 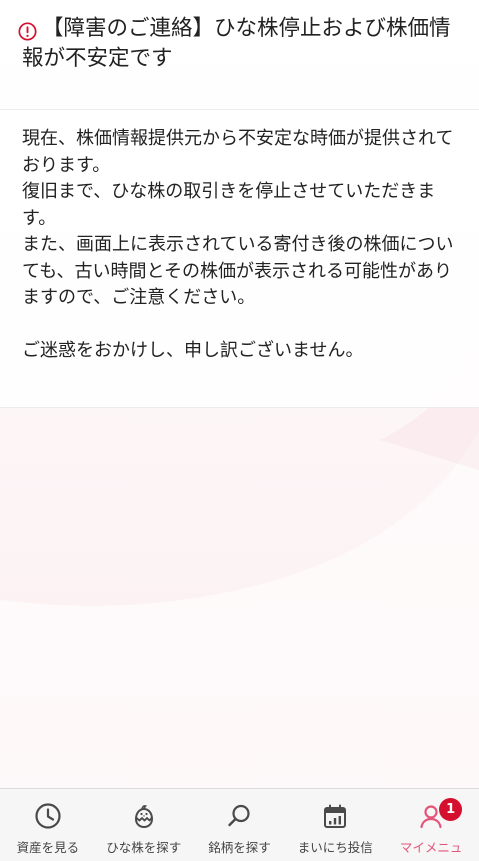 I want to click on tab-daily-fund-label: まいにち投信, so click(x=335, y=847).